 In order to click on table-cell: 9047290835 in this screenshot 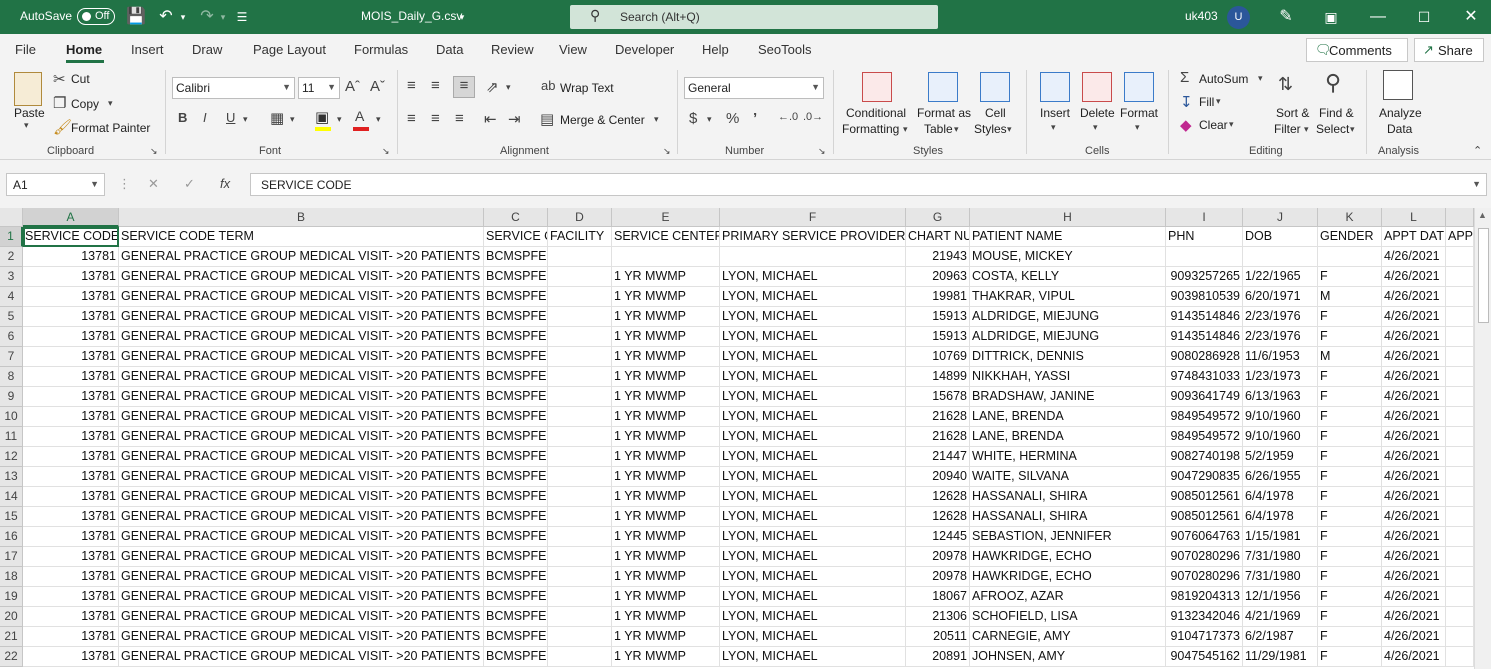, I will do `click(1204, 477)`.